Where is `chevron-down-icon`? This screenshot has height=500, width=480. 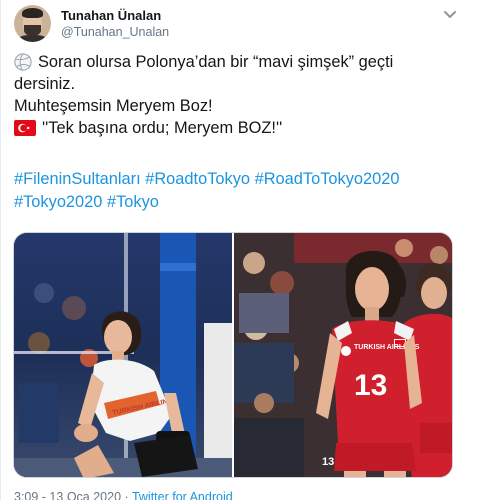
chevron-down-icon is located at coordinates (450, 15).